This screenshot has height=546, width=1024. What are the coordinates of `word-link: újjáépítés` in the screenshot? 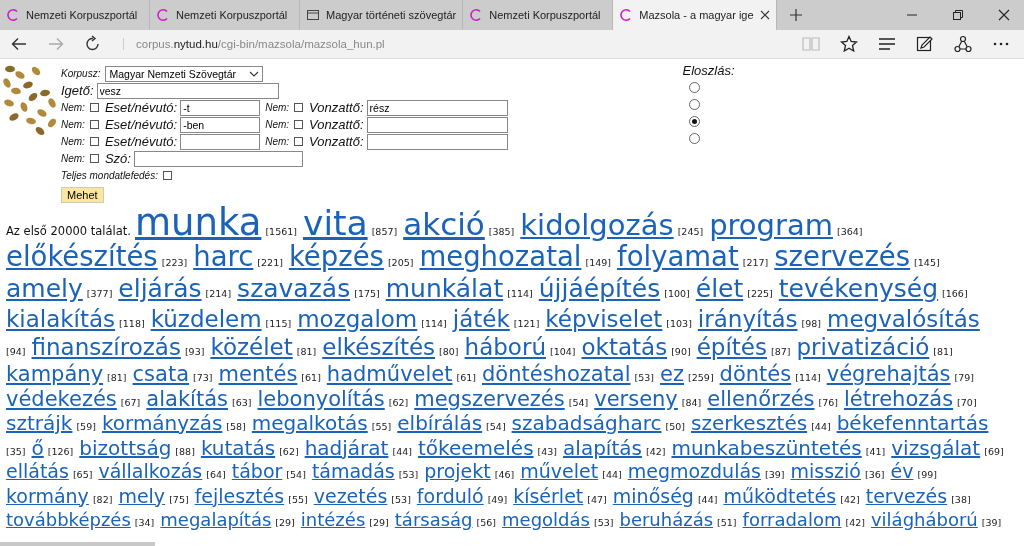 It's located at (599, 289).